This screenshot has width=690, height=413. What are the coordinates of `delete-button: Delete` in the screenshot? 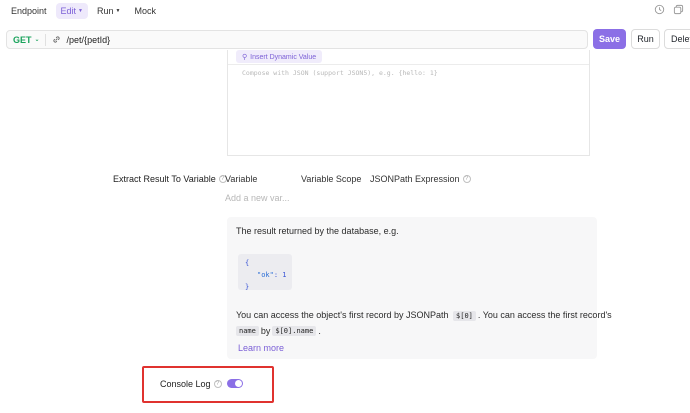 It's located at (677, 39).